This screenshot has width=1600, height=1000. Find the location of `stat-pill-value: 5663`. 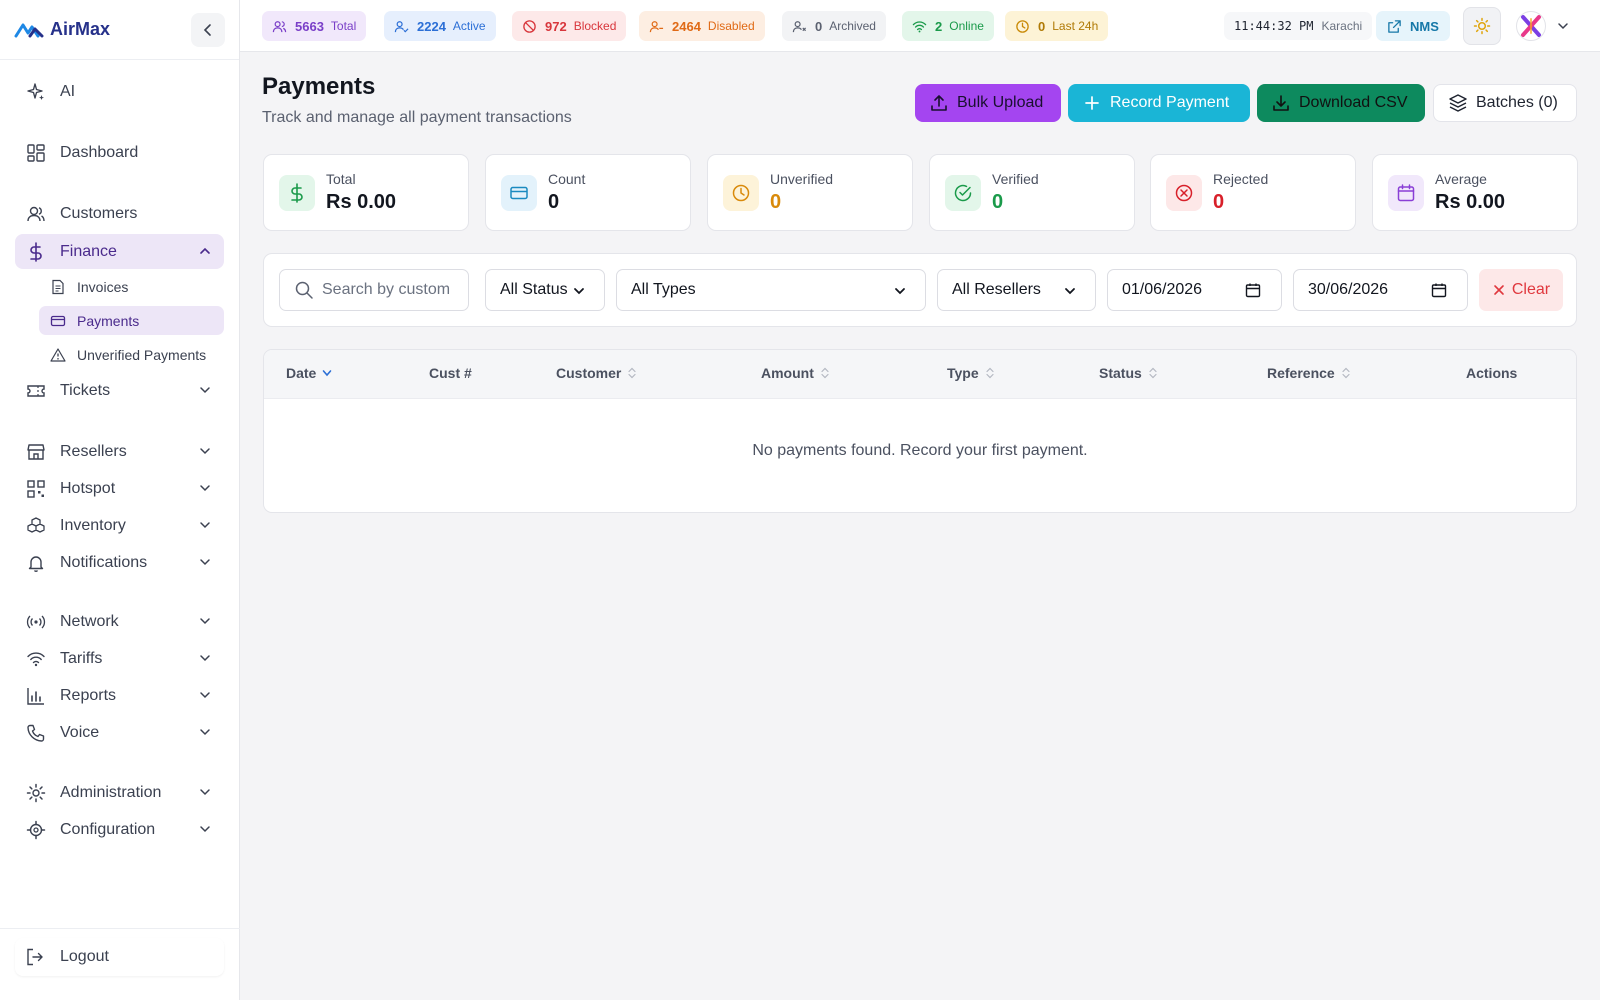

stat-pill-value: 5663 is located at coordinates (309, 26).